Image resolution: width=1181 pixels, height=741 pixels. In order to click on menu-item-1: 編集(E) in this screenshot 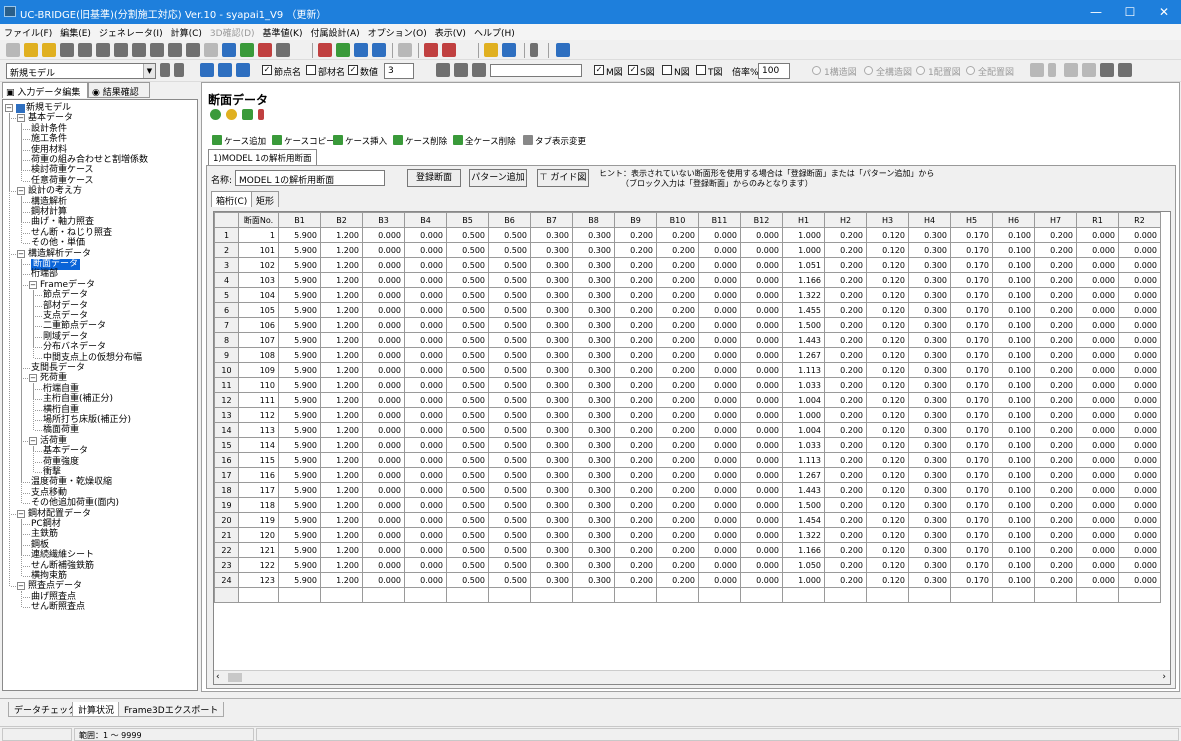, I will do `click(75, 31)`.